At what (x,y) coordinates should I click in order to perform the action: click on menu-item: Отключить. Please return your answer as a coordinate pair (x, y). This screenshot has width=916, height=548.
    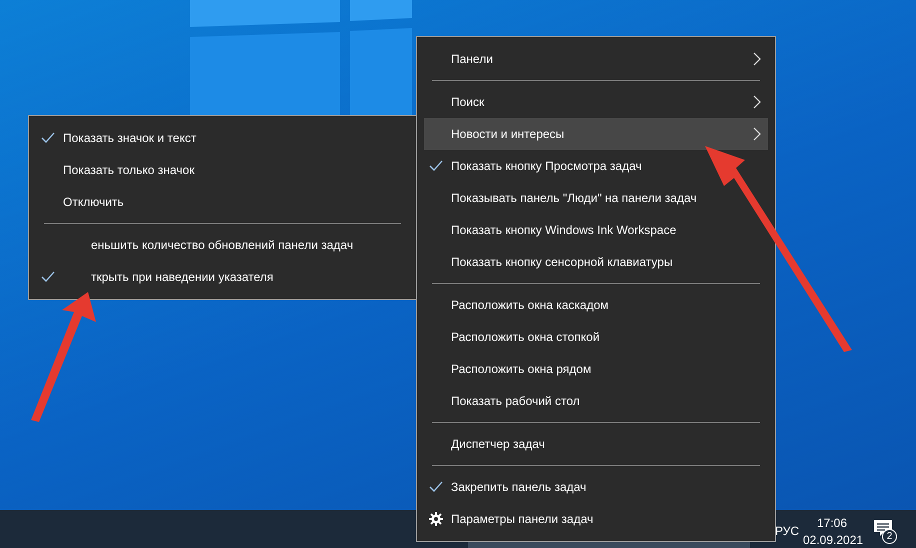
    Looking at the image, I should click on (222, 202).